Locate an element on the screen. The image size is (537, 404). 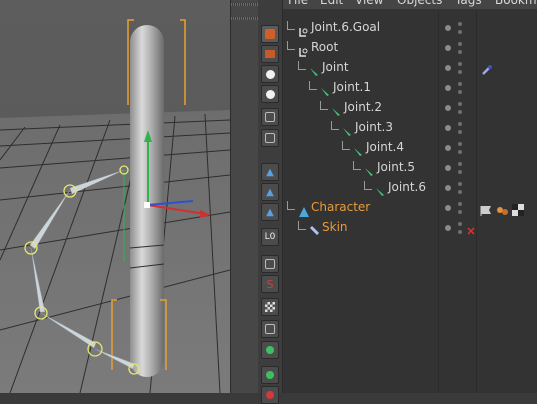
object-row: Joint.3 is located at coordinates (410, 128).